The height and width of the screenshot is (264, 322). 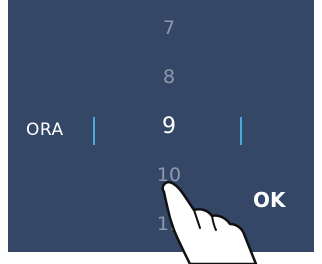 What do you see at coordinates (45, 130) in the screenshot?
I see `hour-label: ORA` at bounding box center [45, 130].